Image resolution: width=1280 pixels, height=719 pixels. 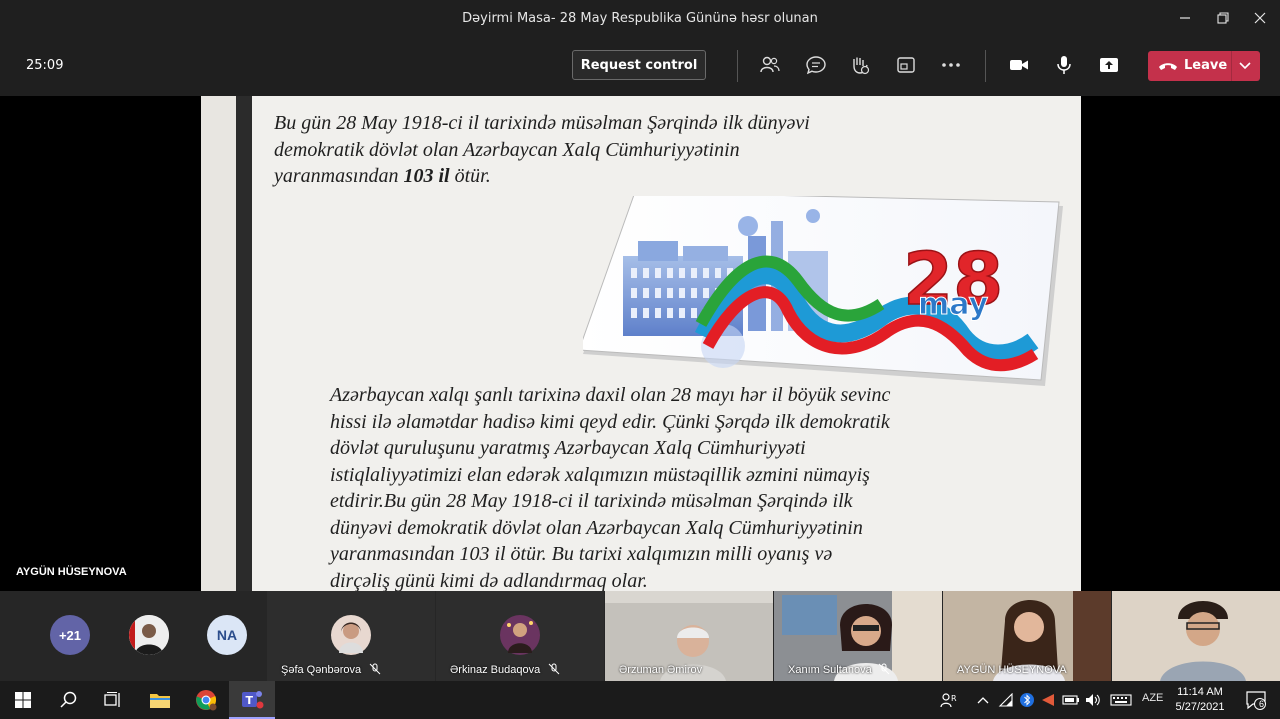 What do you see at coordinates (983, 700) in the screenshot?
I see `chevron-up-icon` at bounding box center [983, 700].